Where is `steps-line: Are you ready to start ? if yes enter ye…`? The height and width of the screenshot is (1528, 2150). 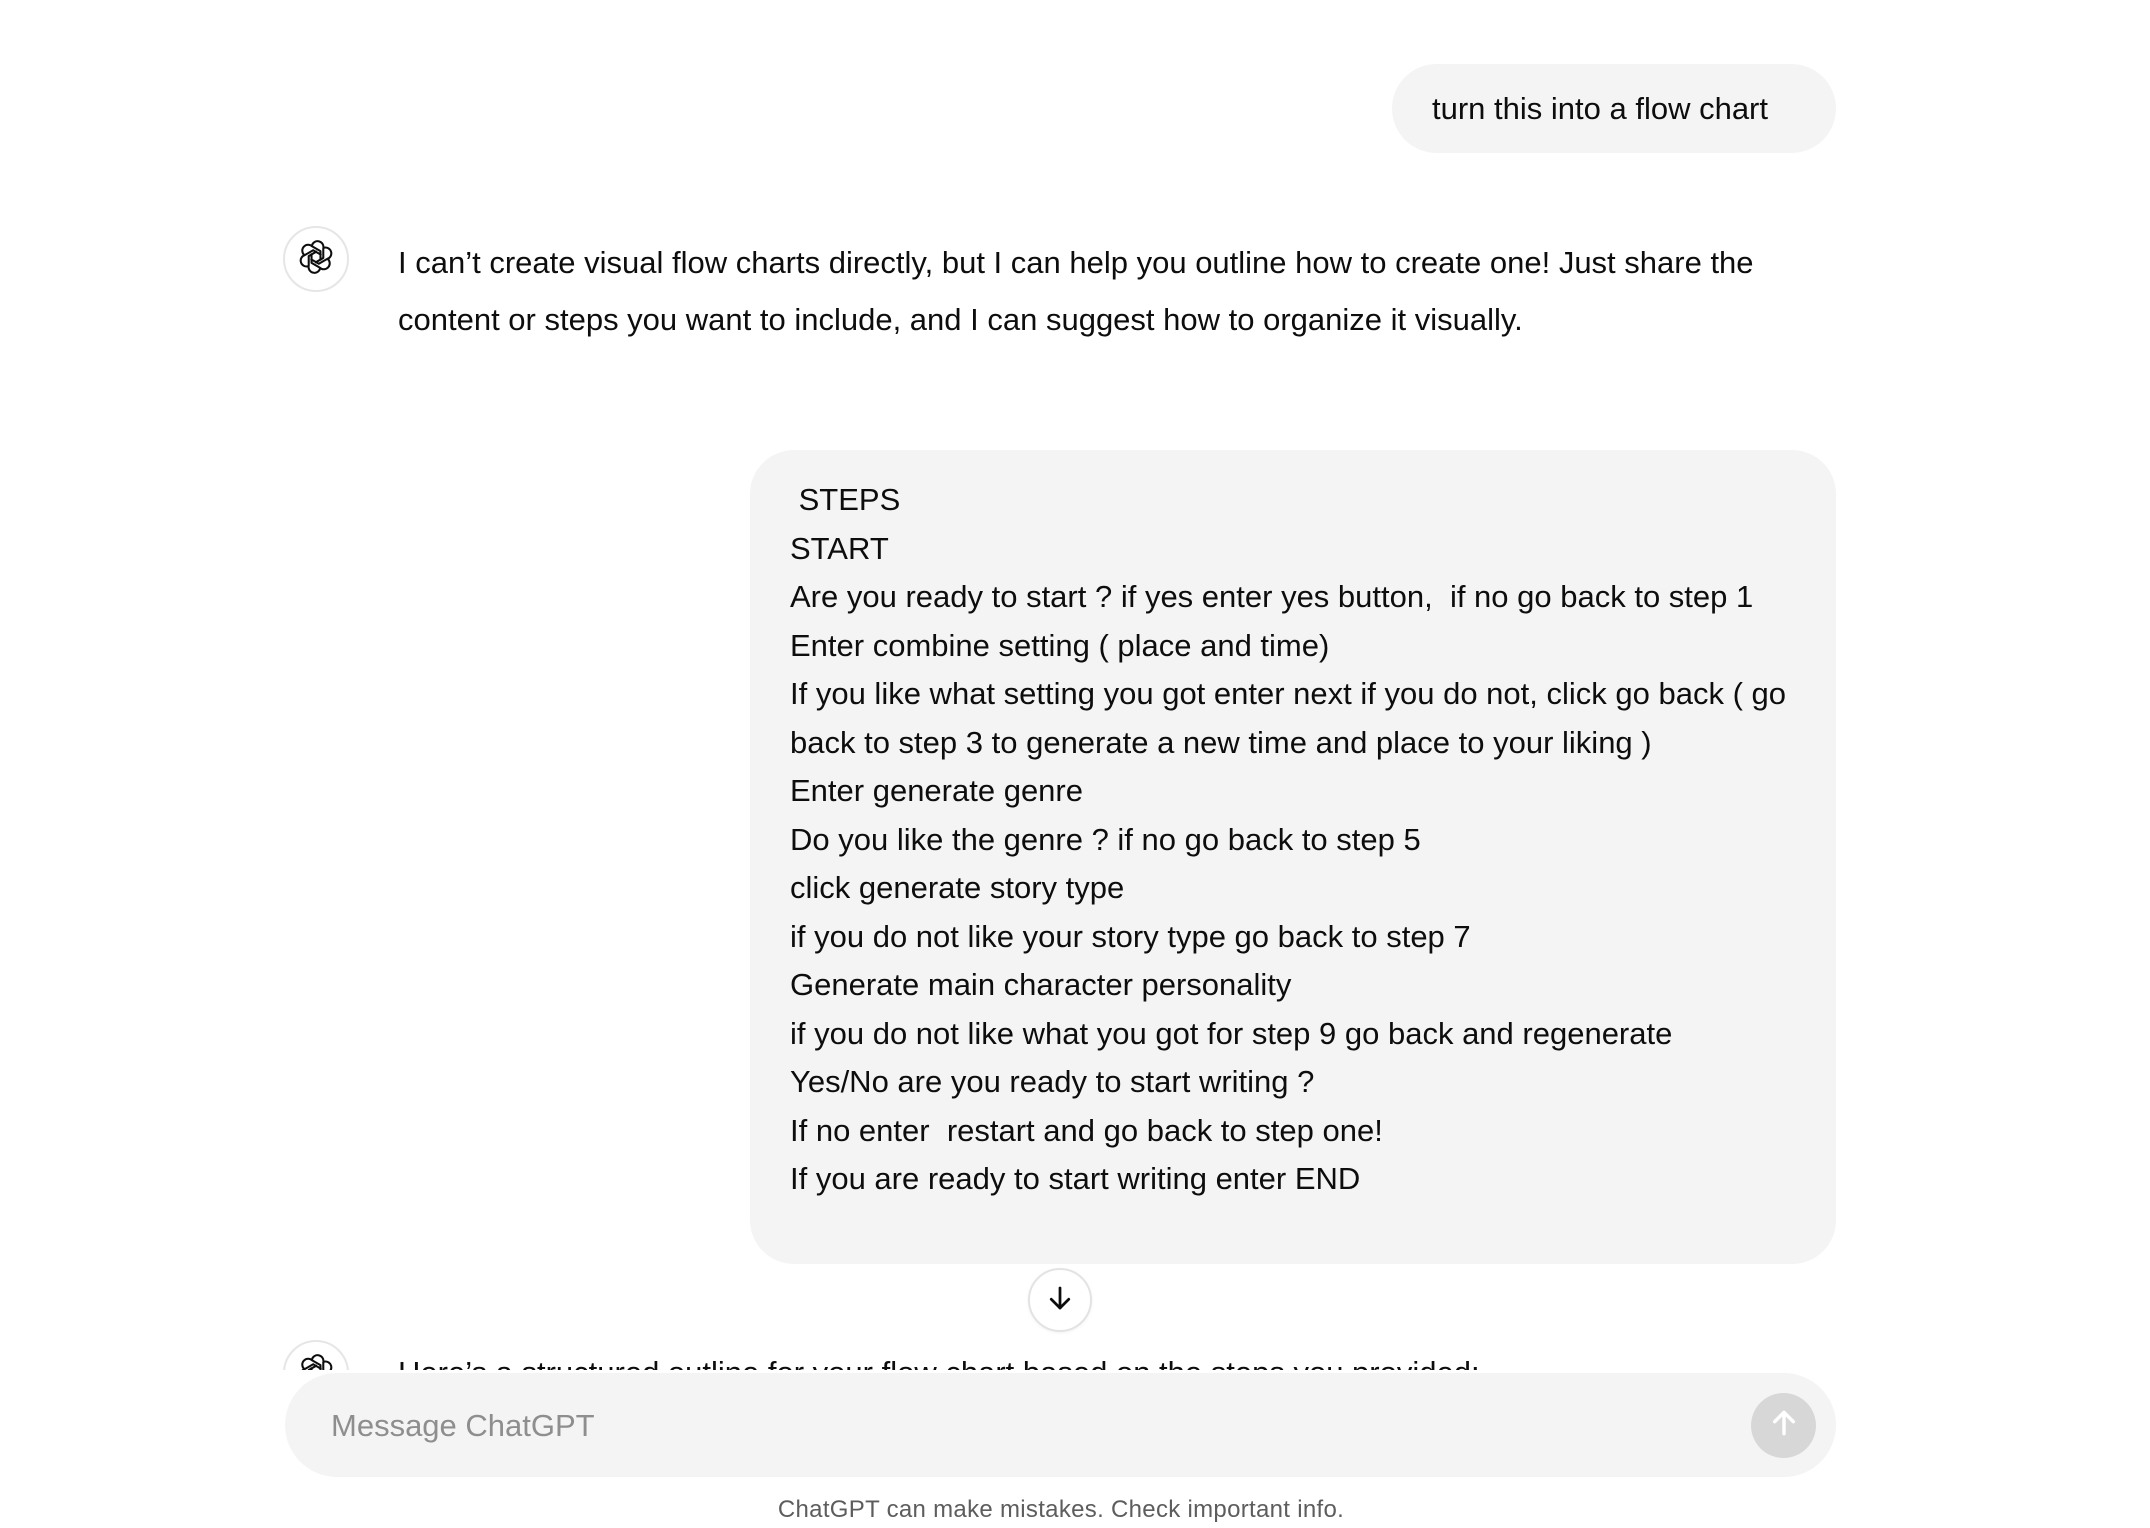 steps-line: Are you ready to start ? if yes enter ye… is located at coordinates (1272, 596).